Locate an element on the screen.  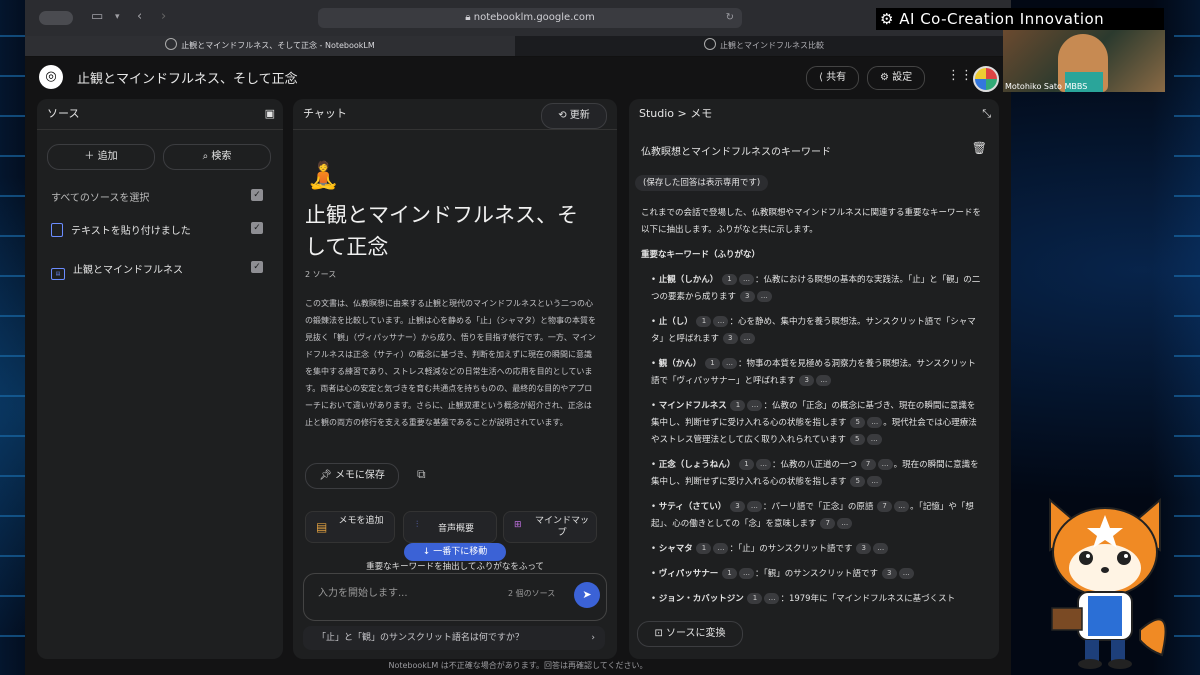
back-icon: ‹ is located at coordinates (139, 16).